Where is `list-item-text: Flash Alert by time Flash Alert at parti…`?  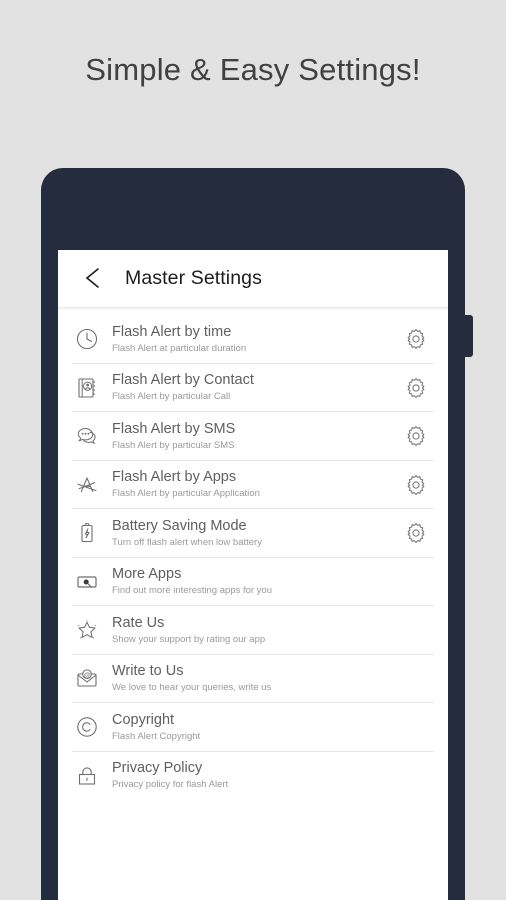
list-item-text: Flash Alert by time Flash Alert at parti… is located at coordinates (257, 339).